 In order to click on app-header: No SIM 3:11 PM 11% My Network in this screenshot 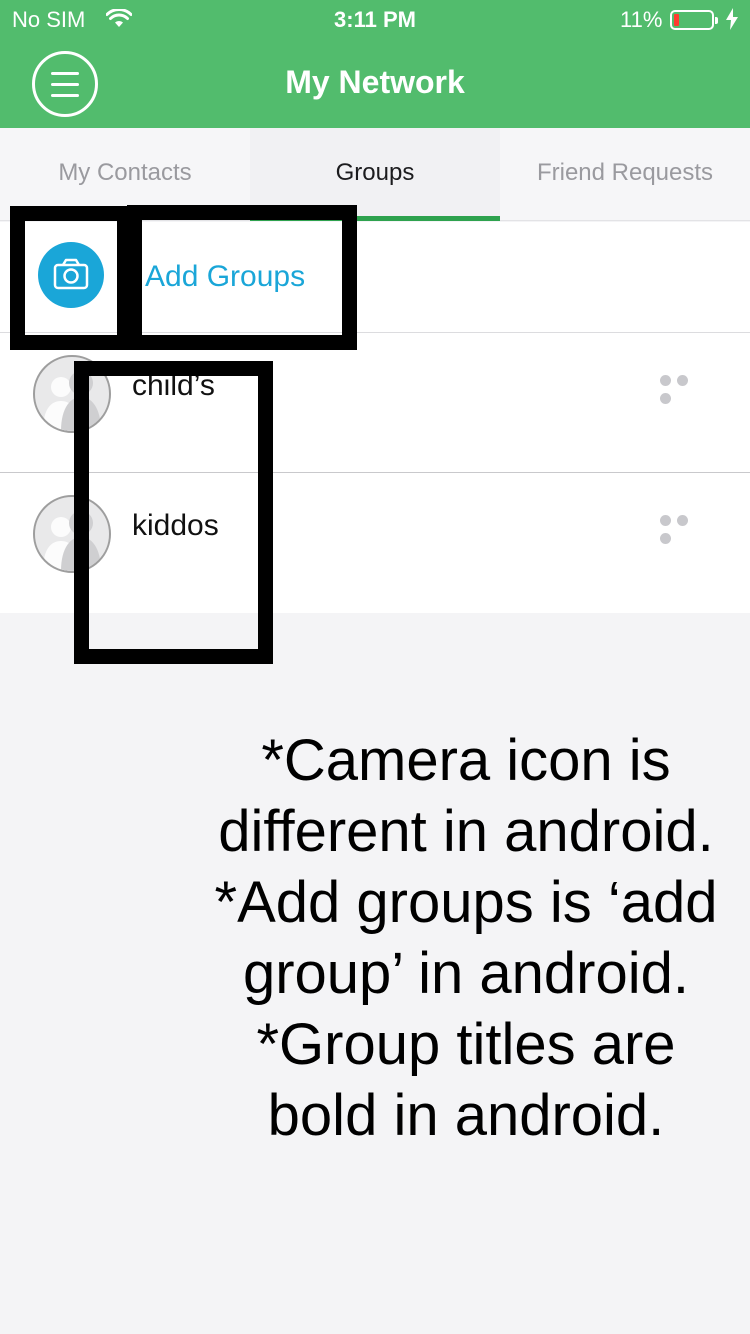, I will do `click(375, 64)`.